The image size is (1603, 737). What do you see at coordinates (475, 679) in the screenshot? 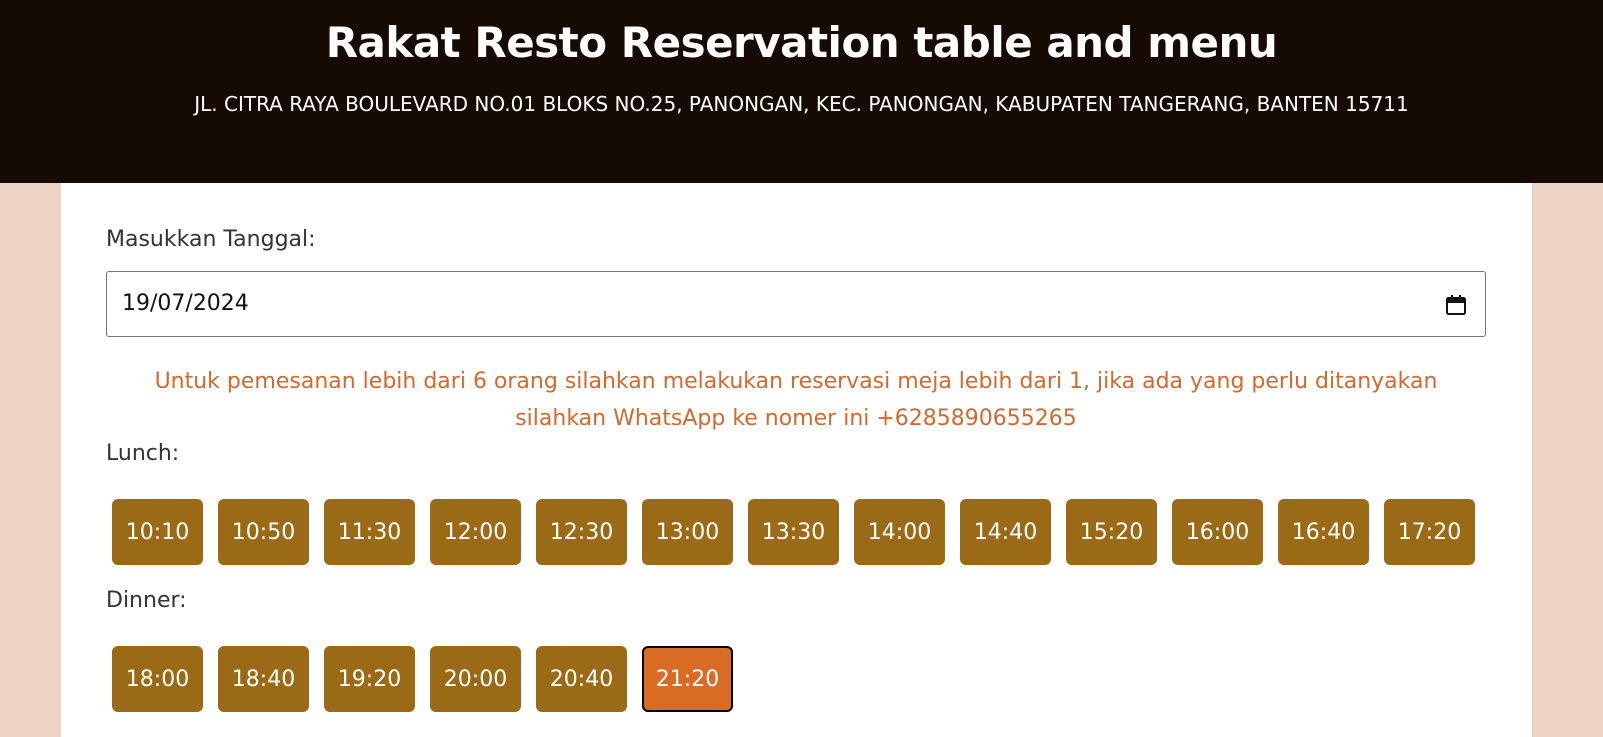
I see `dinner-slot-button: 20:00` at bounding box center [475, 679].